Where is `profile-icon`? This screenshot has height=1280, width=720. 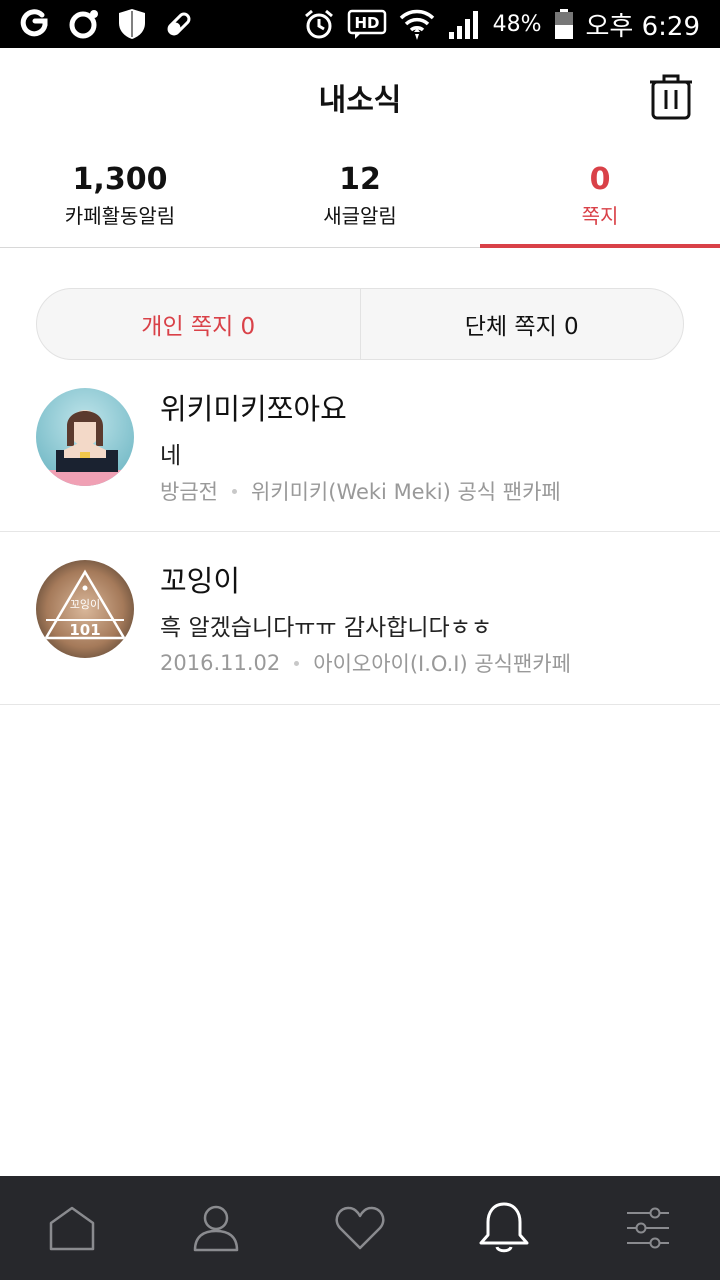
profile-icon is located at coordinates (216, 1228).